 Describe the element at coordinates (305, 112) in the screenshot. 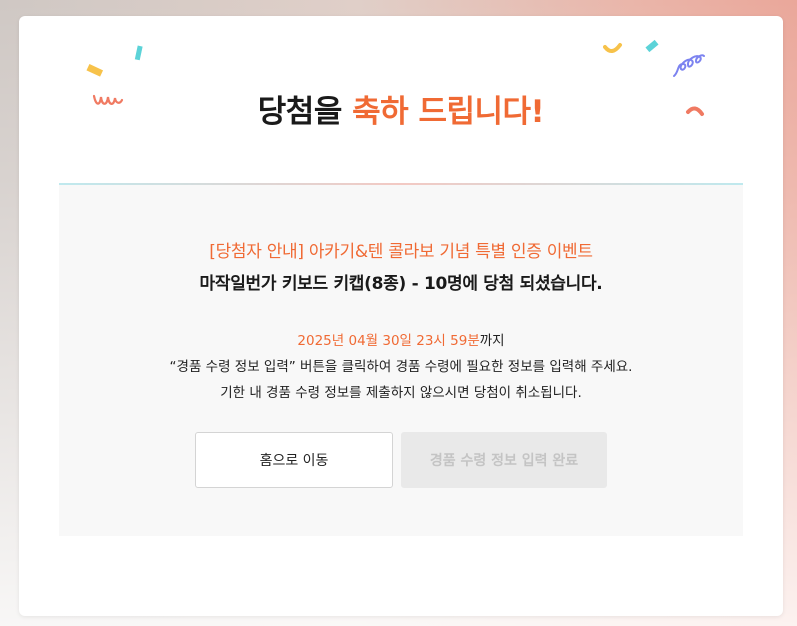

I see `title-text: 당첨을` at that location.